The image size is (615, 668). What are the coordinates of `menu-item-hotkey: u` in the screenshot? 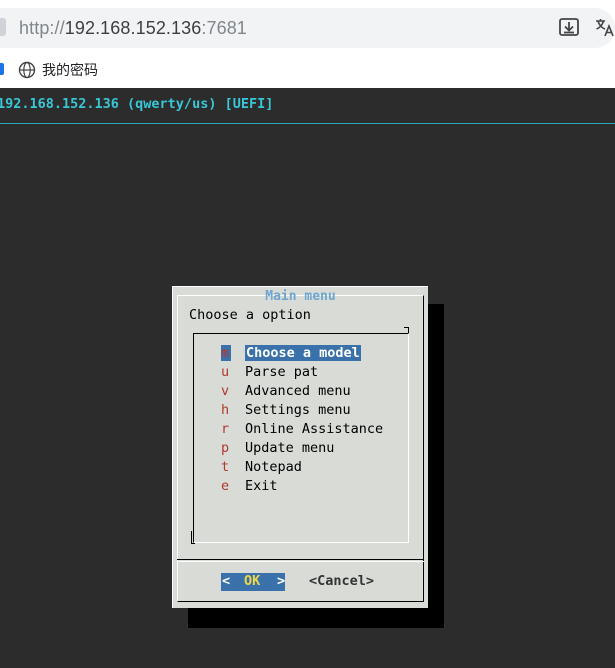 It's located at (225, 372).